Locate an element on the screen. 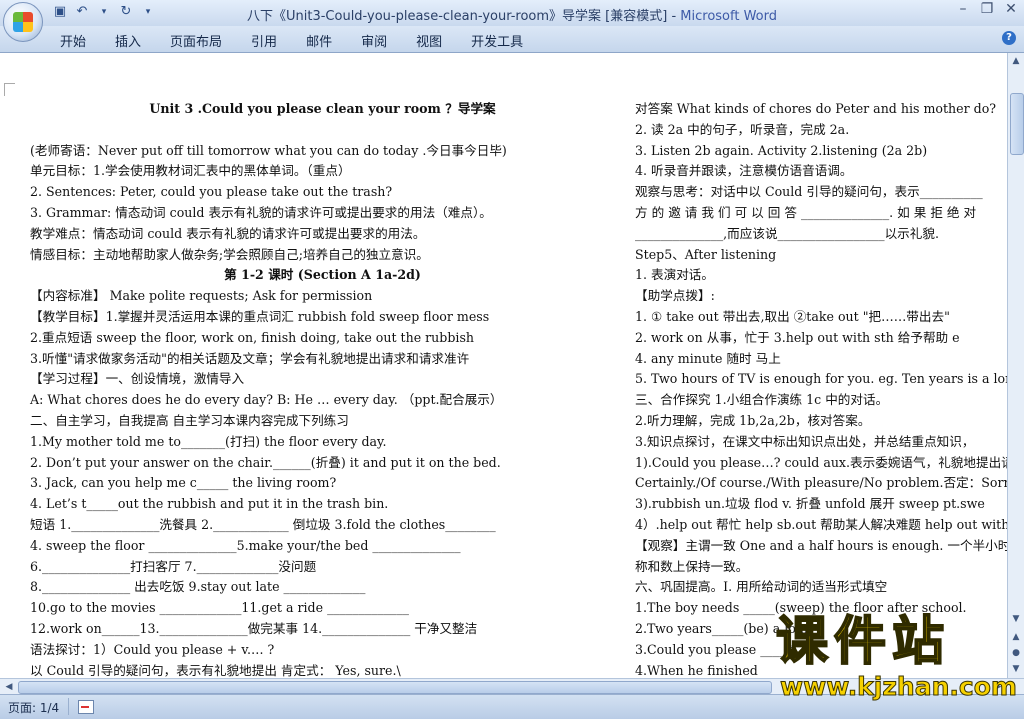 The image size is (1024, 719). minimize-icon: – is located at coordinates (963, 9).